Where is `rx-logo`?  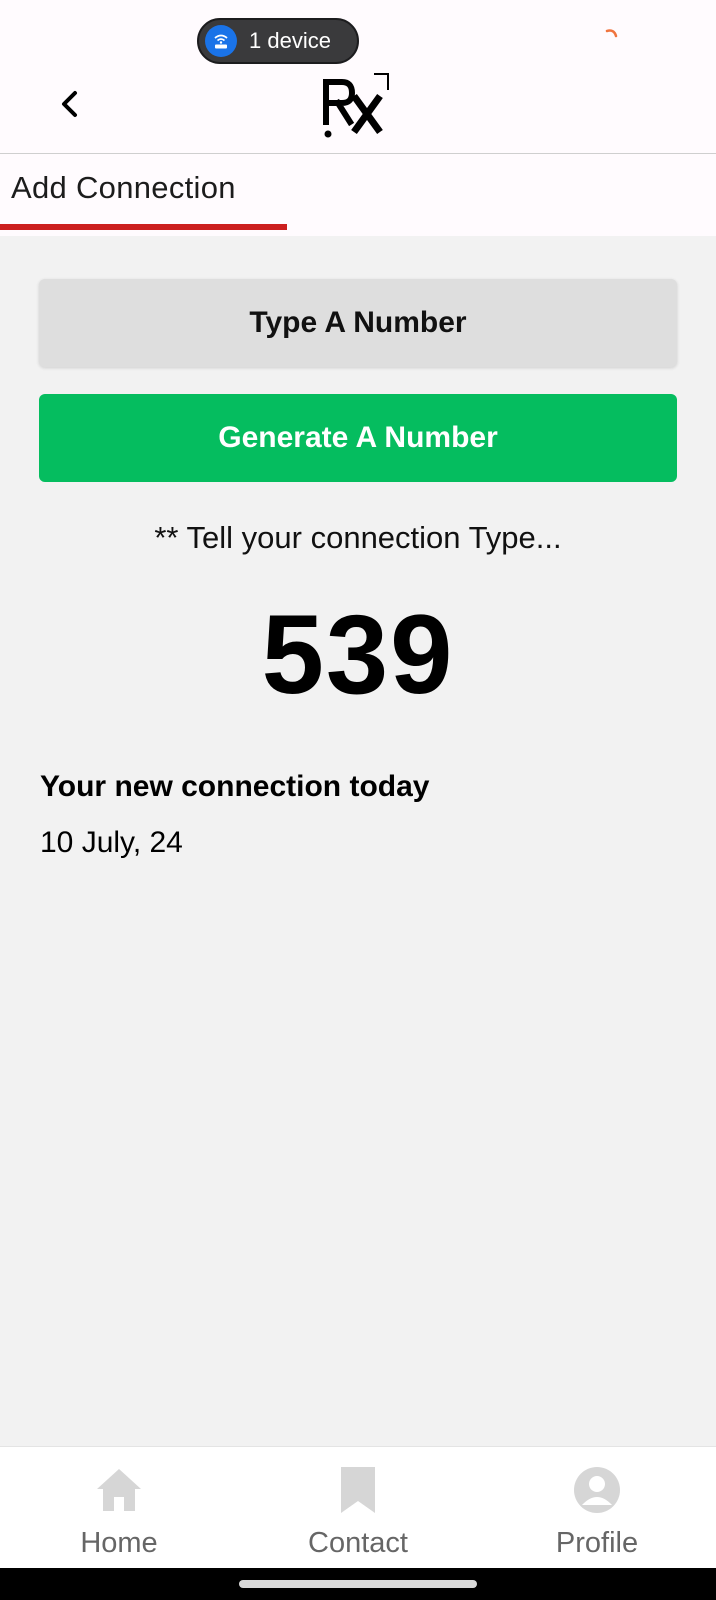
rx-logo is located at coordinates (356, 105).